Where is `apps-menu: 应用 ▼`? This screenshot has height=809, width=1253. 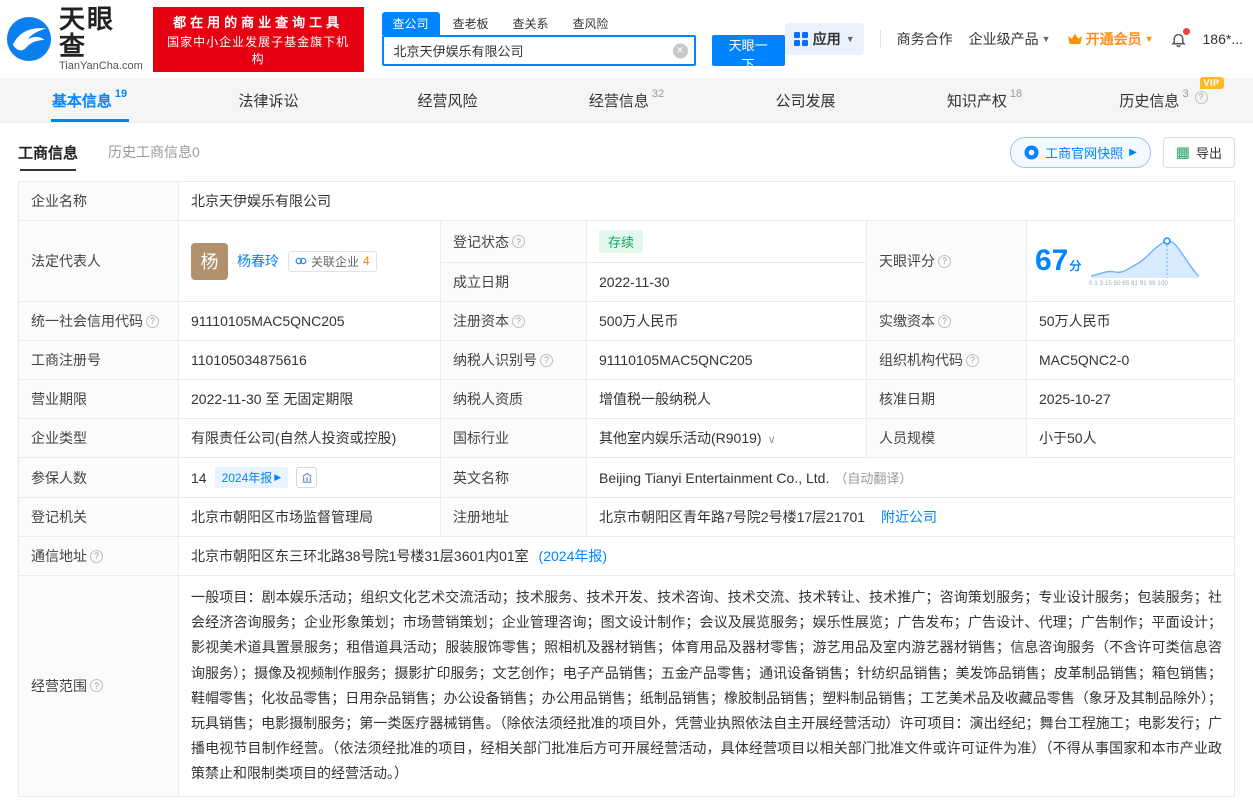
apps-menu: 应用 ▼ is located at coordinates (824, 39).